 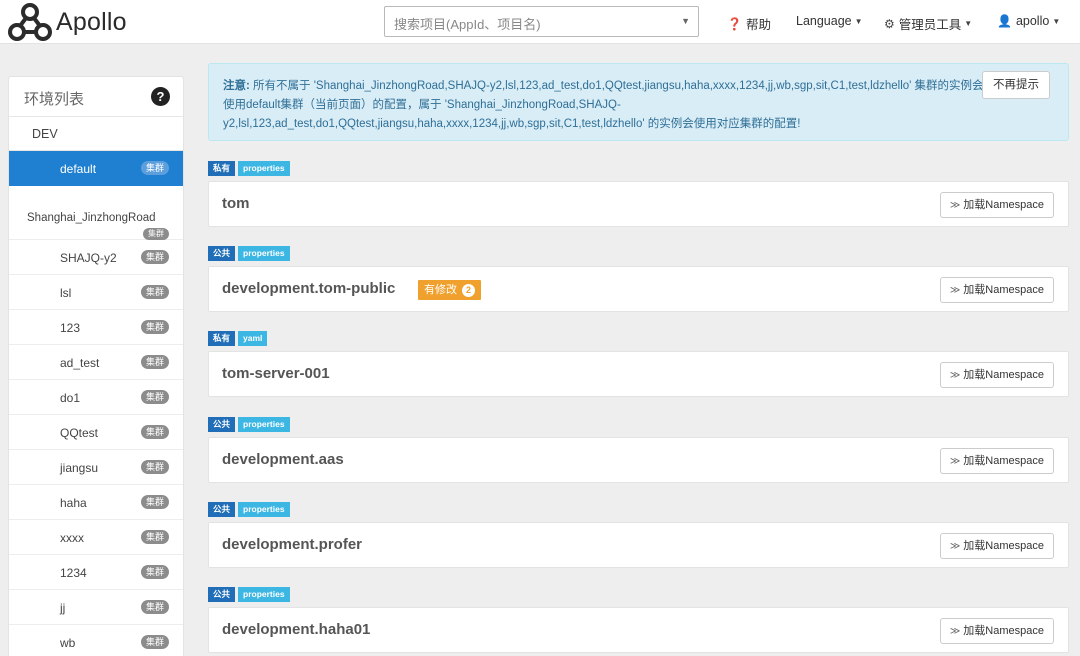 I want to click on namespace-header: development.aas ≫ 加载Namespace, so click(x=638, y=460).